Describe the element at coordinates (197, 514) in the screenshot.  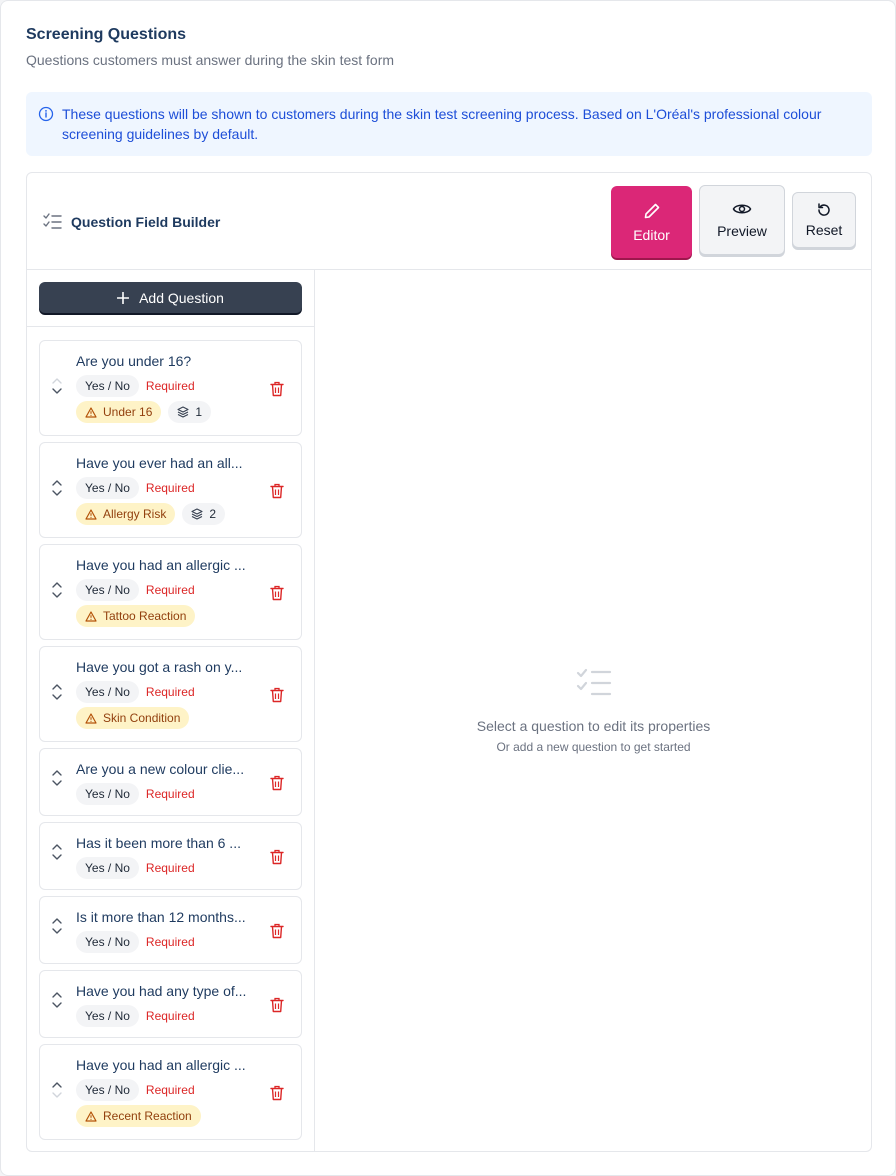
I see `layers-icon` at that location.